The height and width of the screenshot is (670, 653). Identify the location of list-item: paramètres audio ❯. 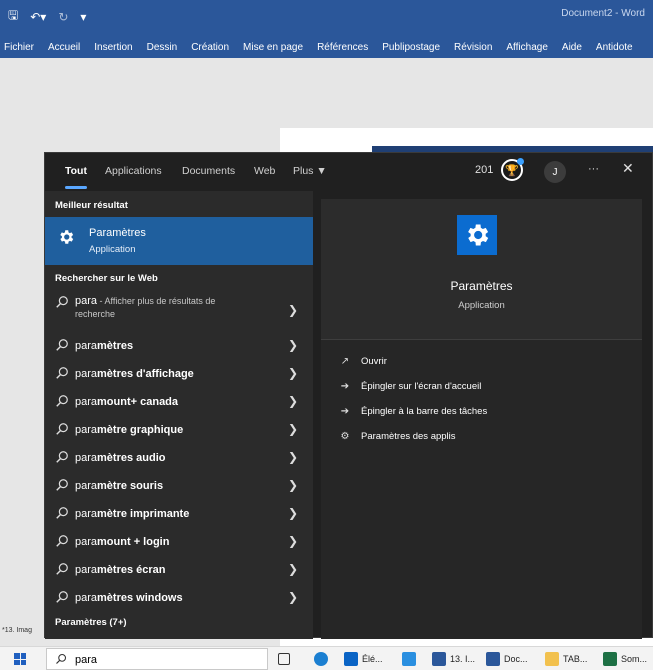
(179, 457).